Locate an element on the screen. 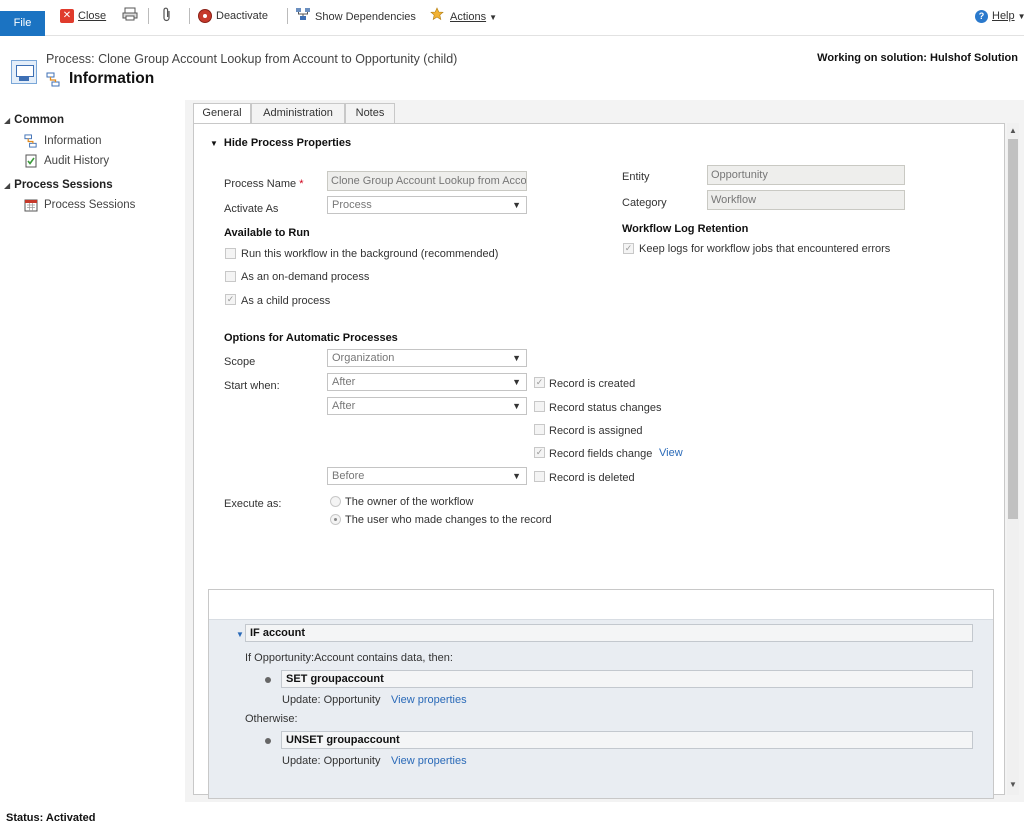  help-label: Help is located at coordinates (1003, 16).